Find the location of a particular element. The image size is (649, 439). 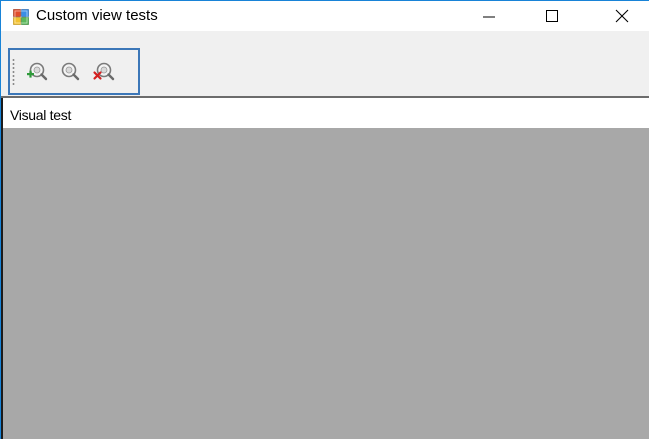

view-header: Visual test is located at coordinates (326, 113).